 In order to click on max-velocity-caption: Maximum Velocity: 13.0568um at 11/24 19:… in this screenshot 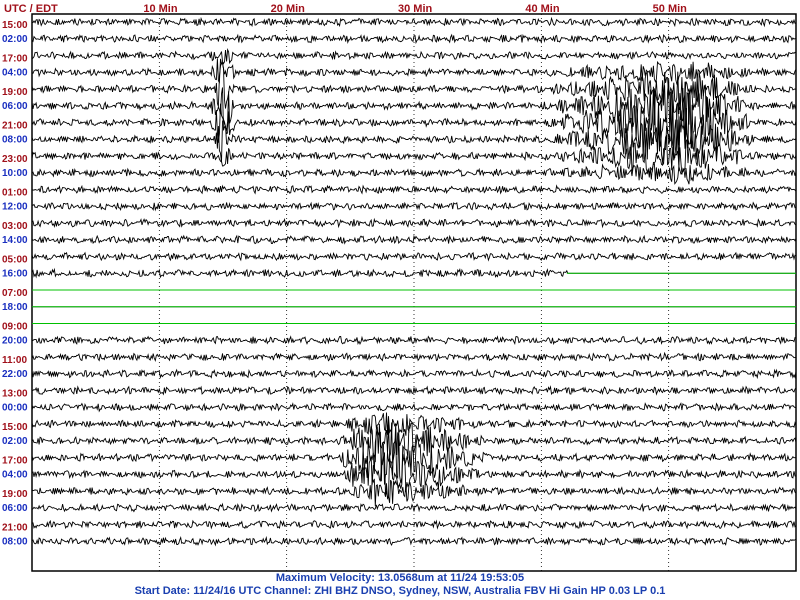, I will do `click(400, 578)`.